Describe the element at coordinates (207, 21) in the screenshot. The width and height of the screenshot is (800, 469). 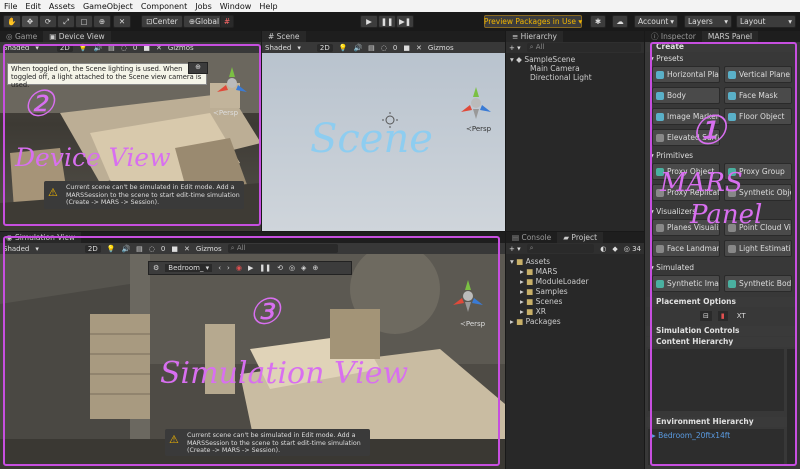
I see `global-label: Global` at that location.